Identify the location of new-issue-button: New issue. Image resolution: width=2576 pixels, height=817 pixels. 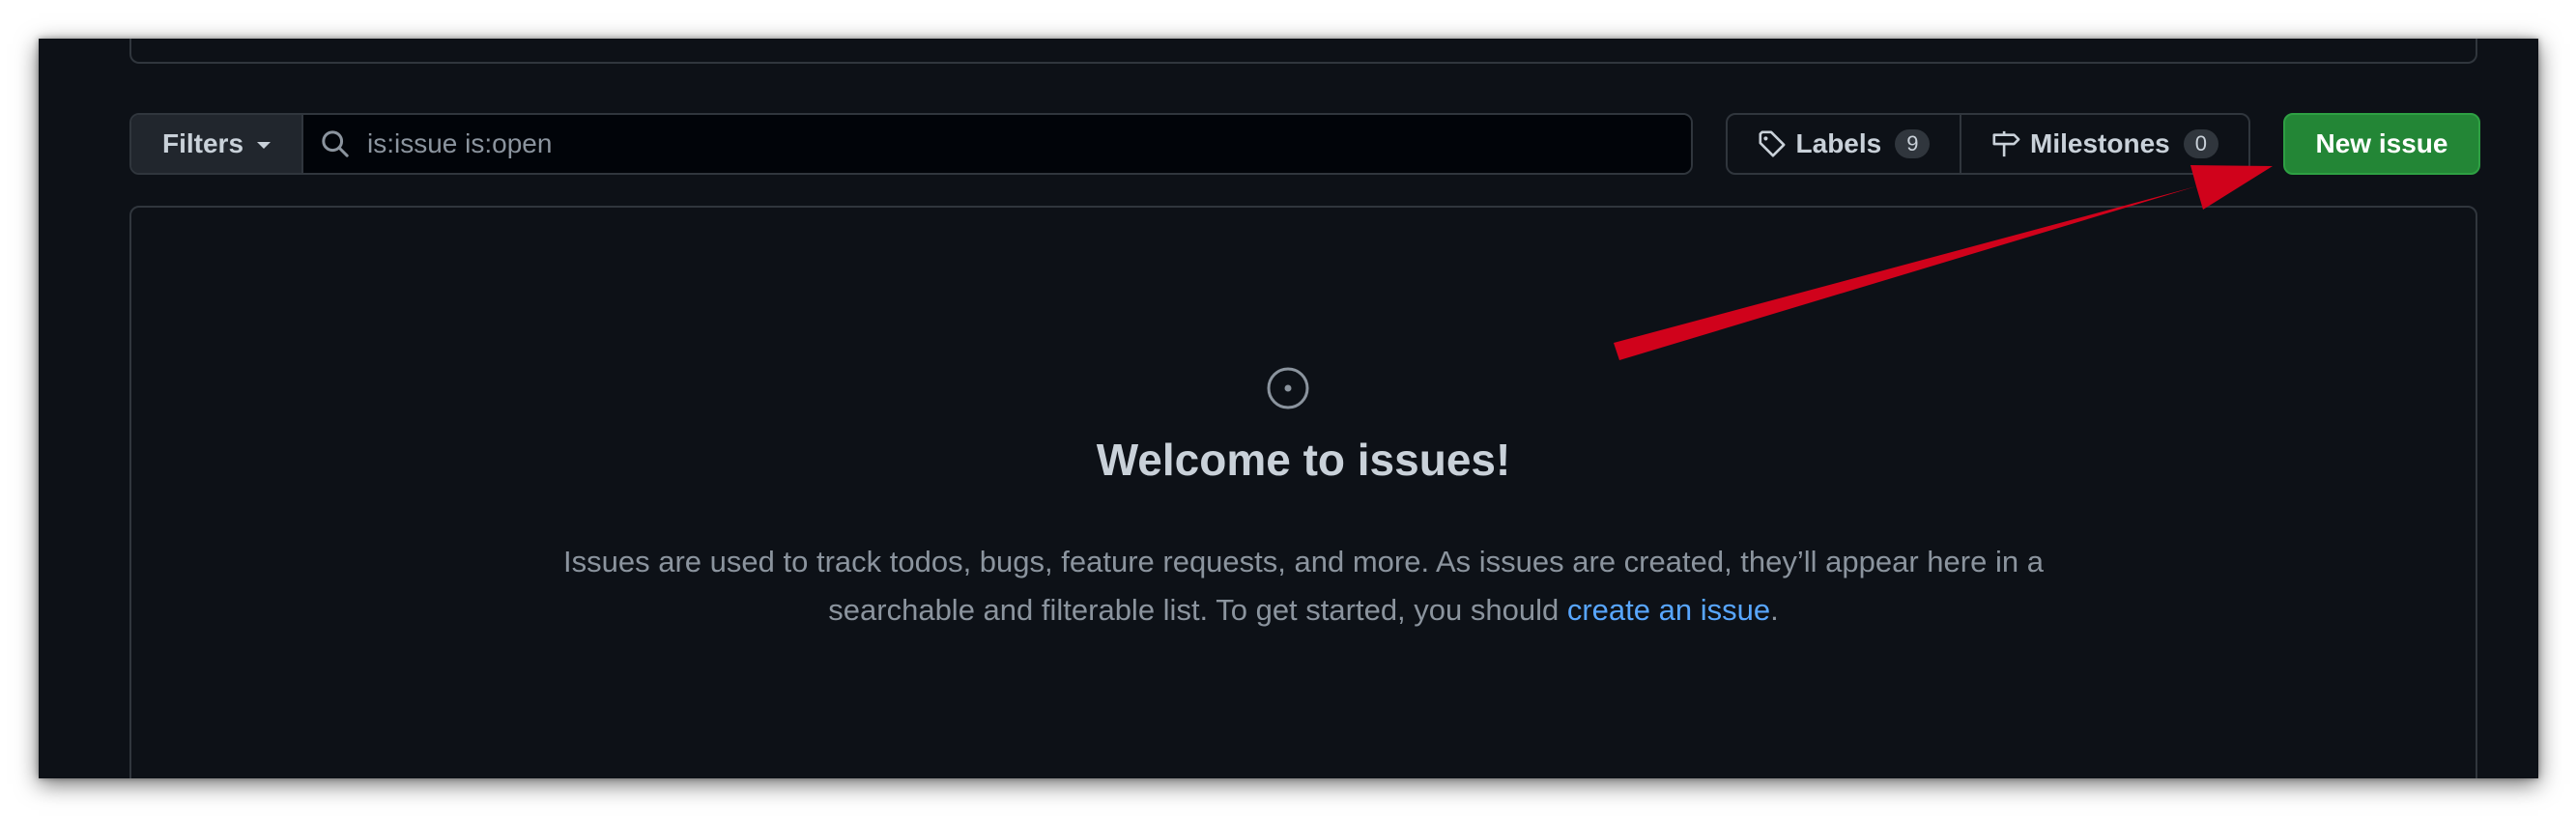
(2382, 144).